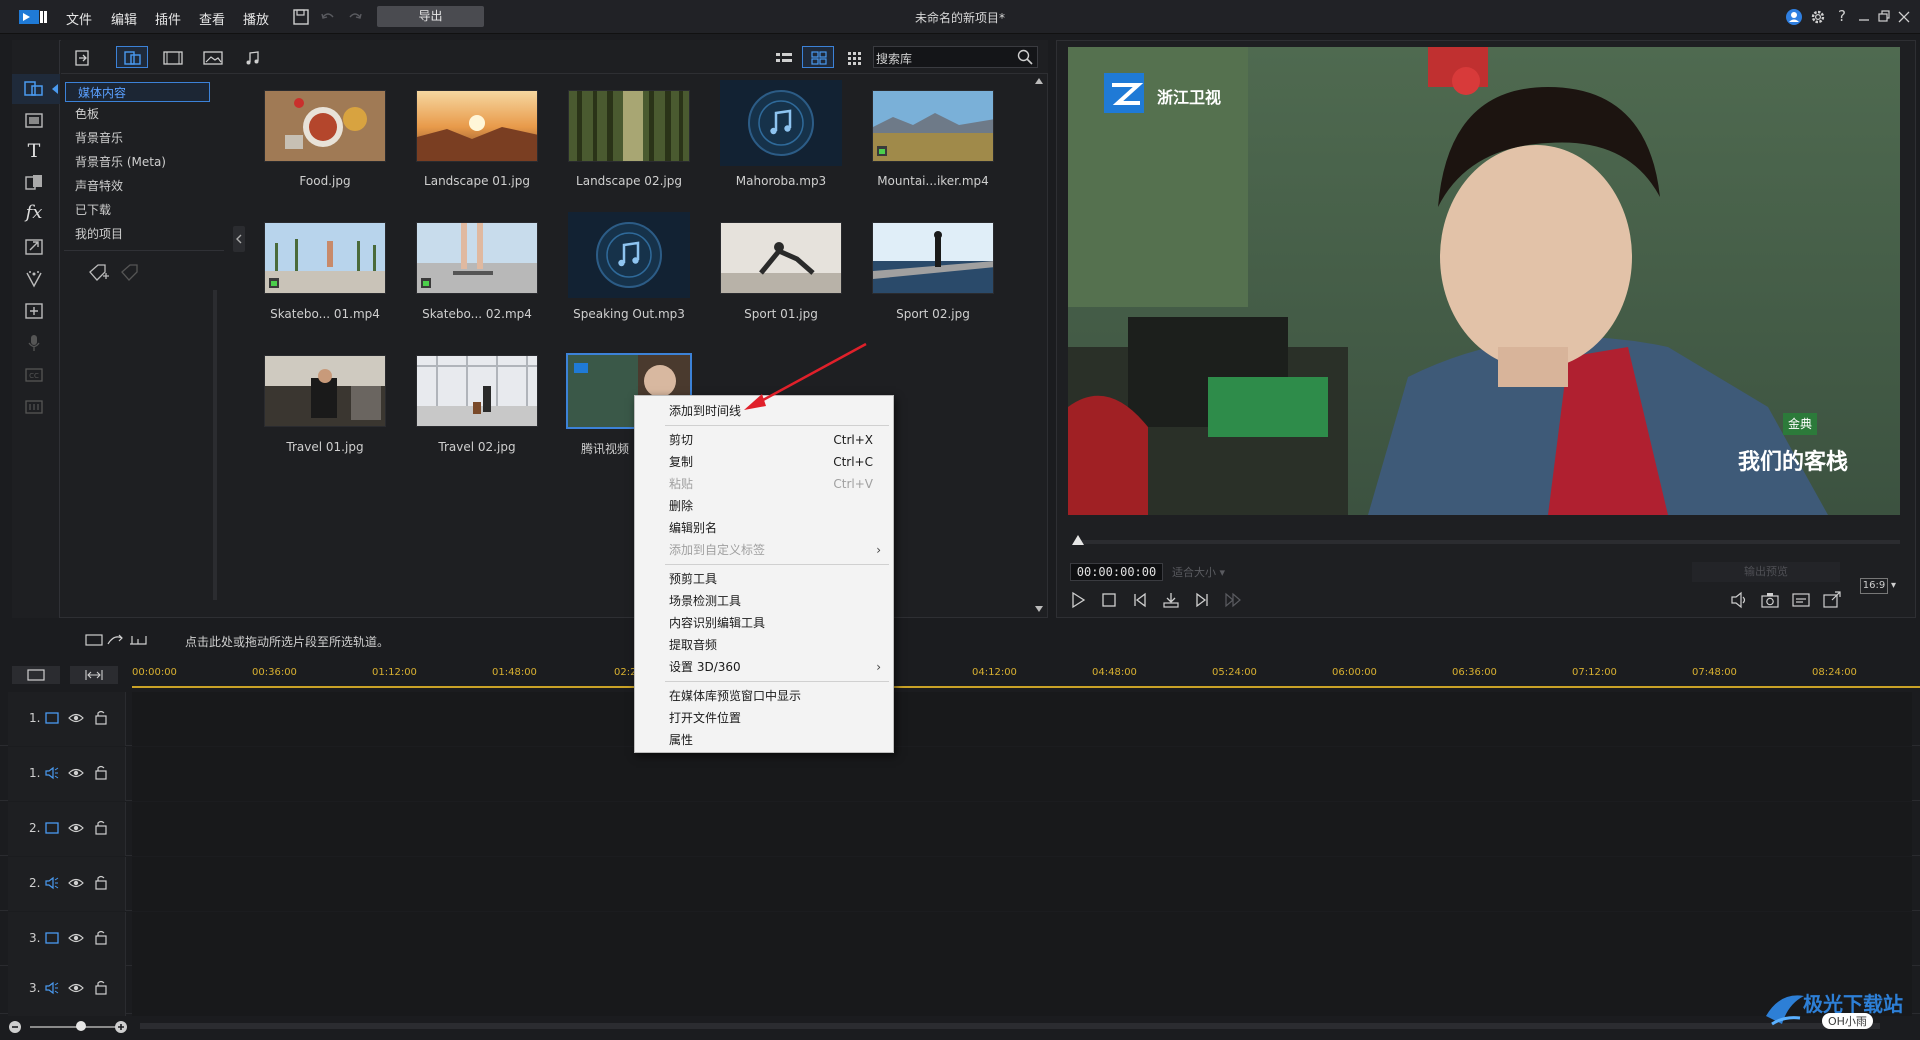 The image size is (1920, 1040). Describe the element at coordinates (355, 17) in the screenshot. I see `redo-icon` at that location.